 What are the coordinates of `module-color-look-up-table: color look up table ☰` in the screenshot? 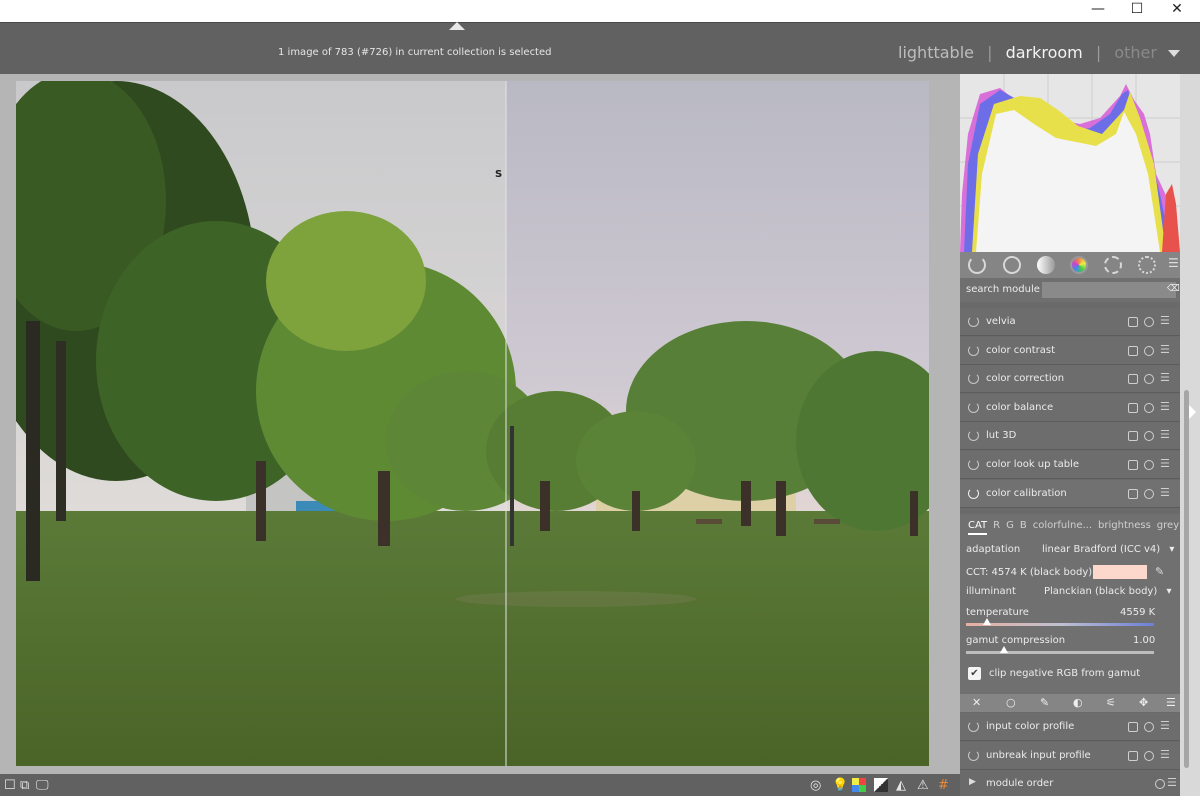 It's located at (1070, 465).